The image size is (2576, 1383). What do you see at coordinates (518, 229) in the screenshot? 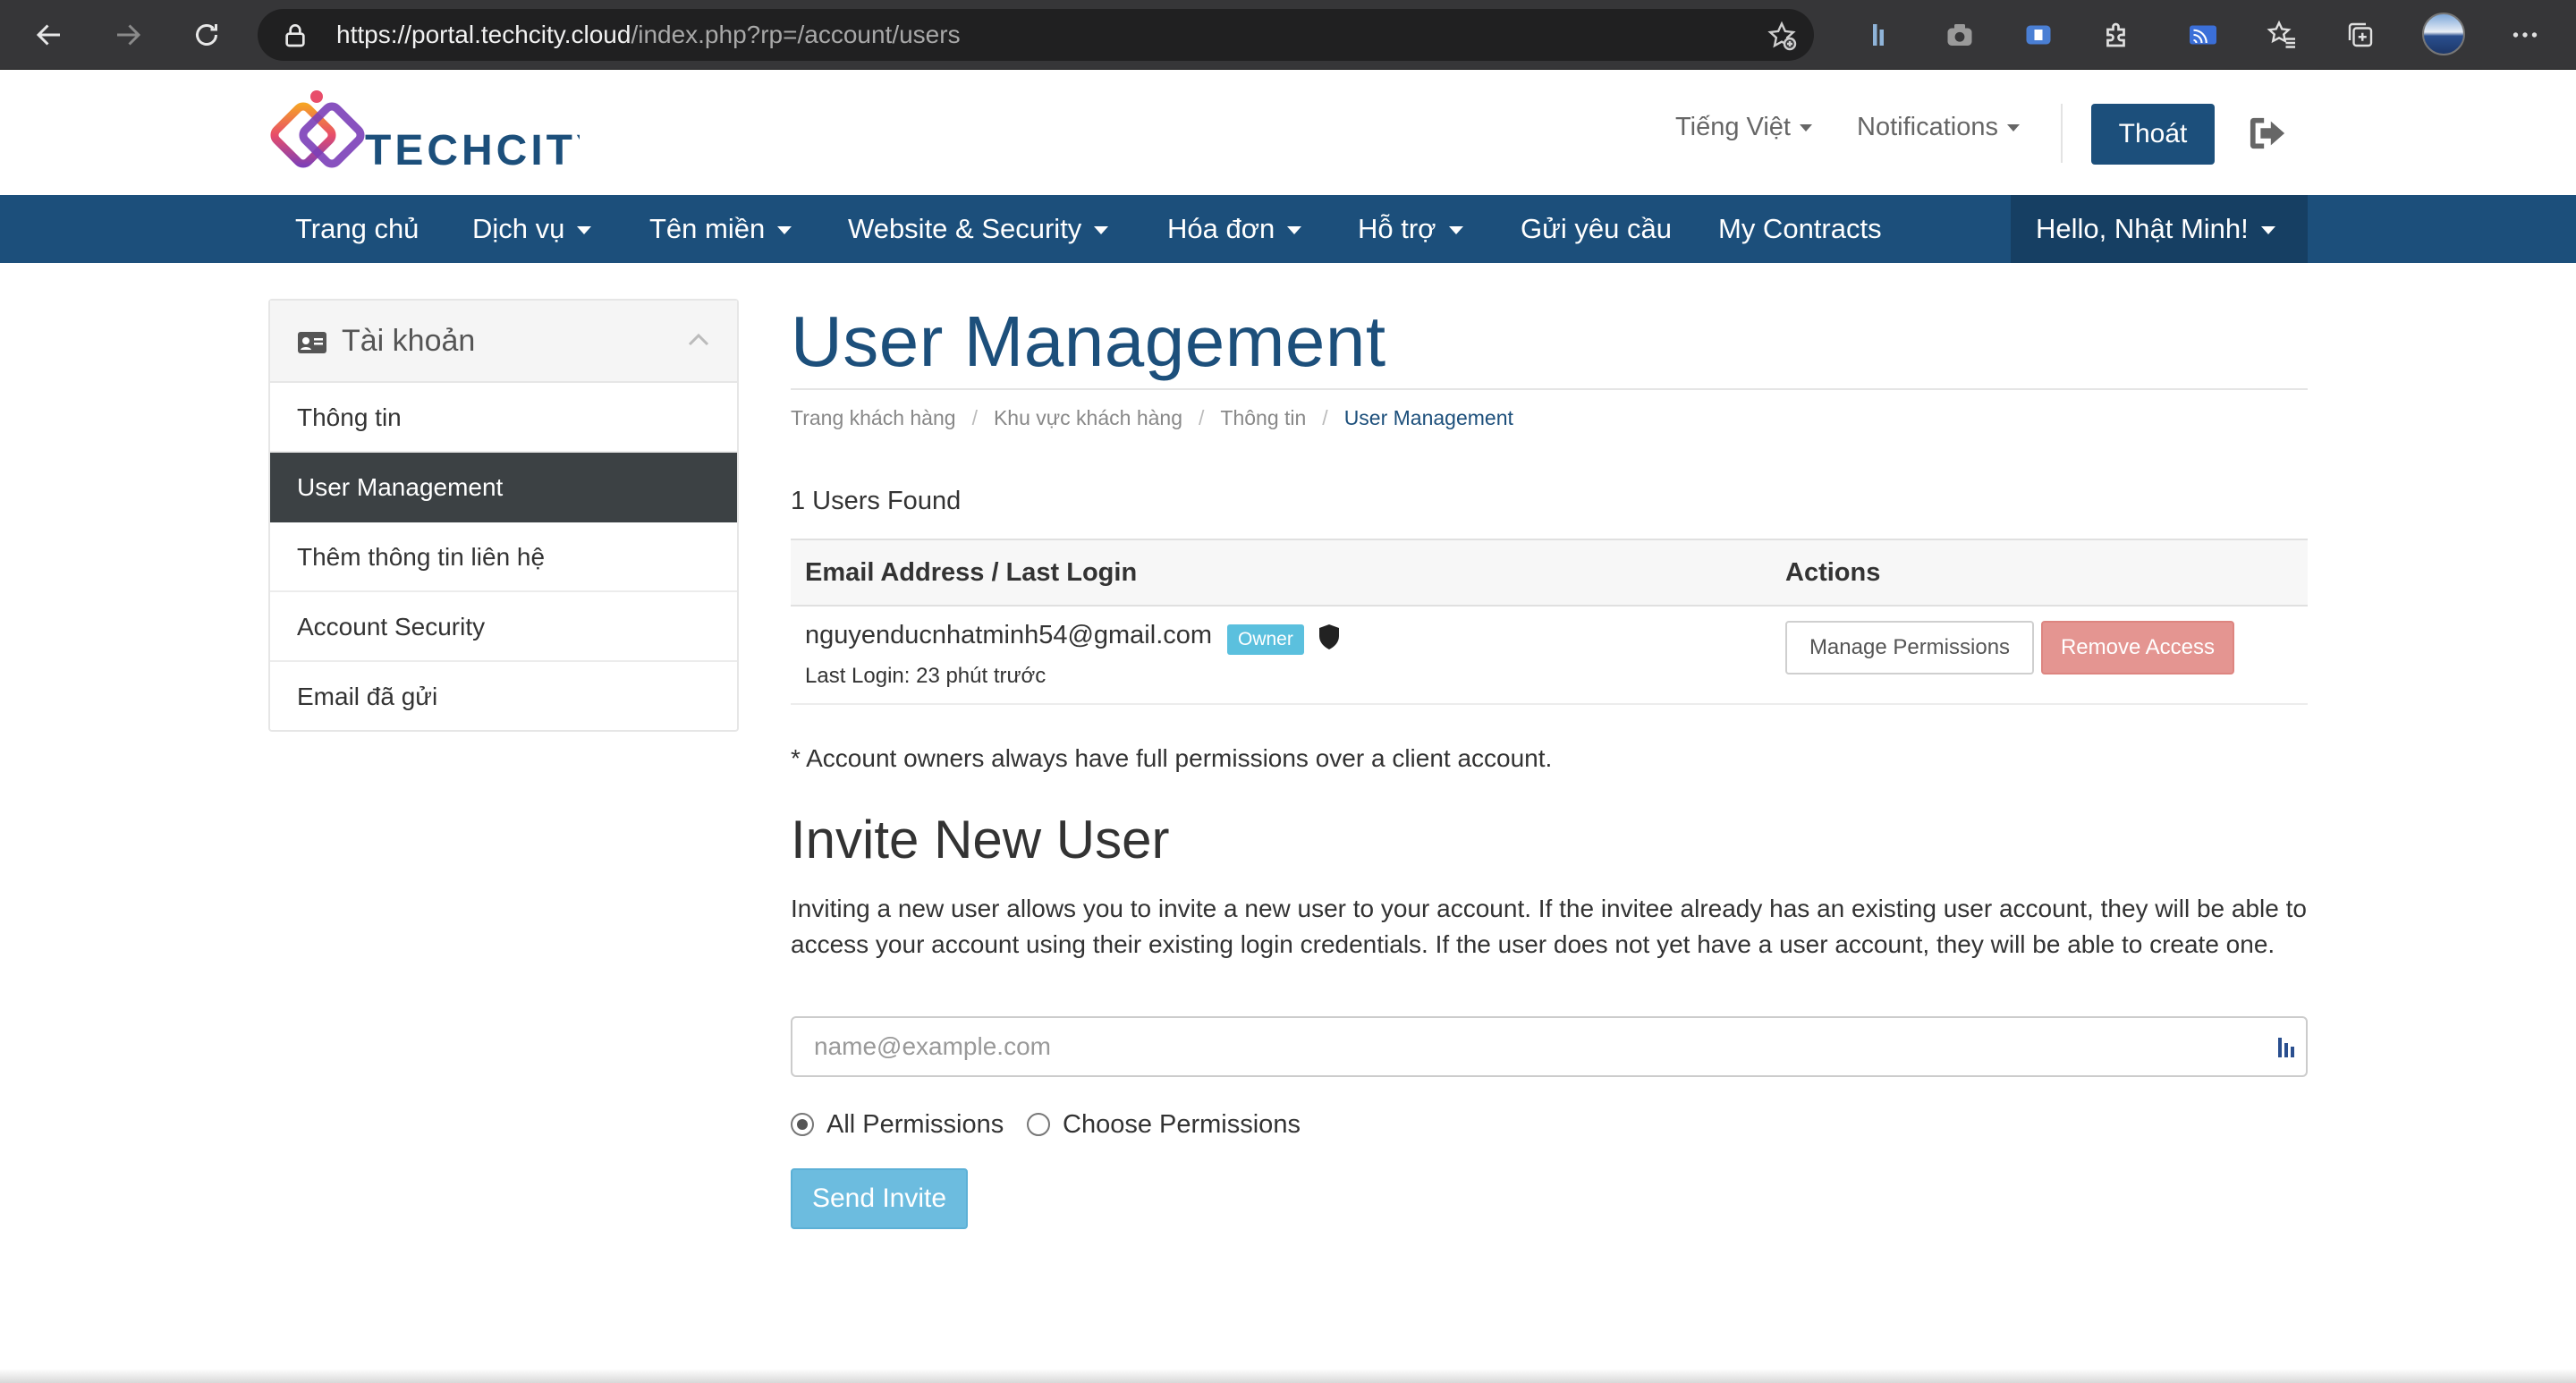
I see `nav-label: Dịch vụ` at bounding box center [518, 229].